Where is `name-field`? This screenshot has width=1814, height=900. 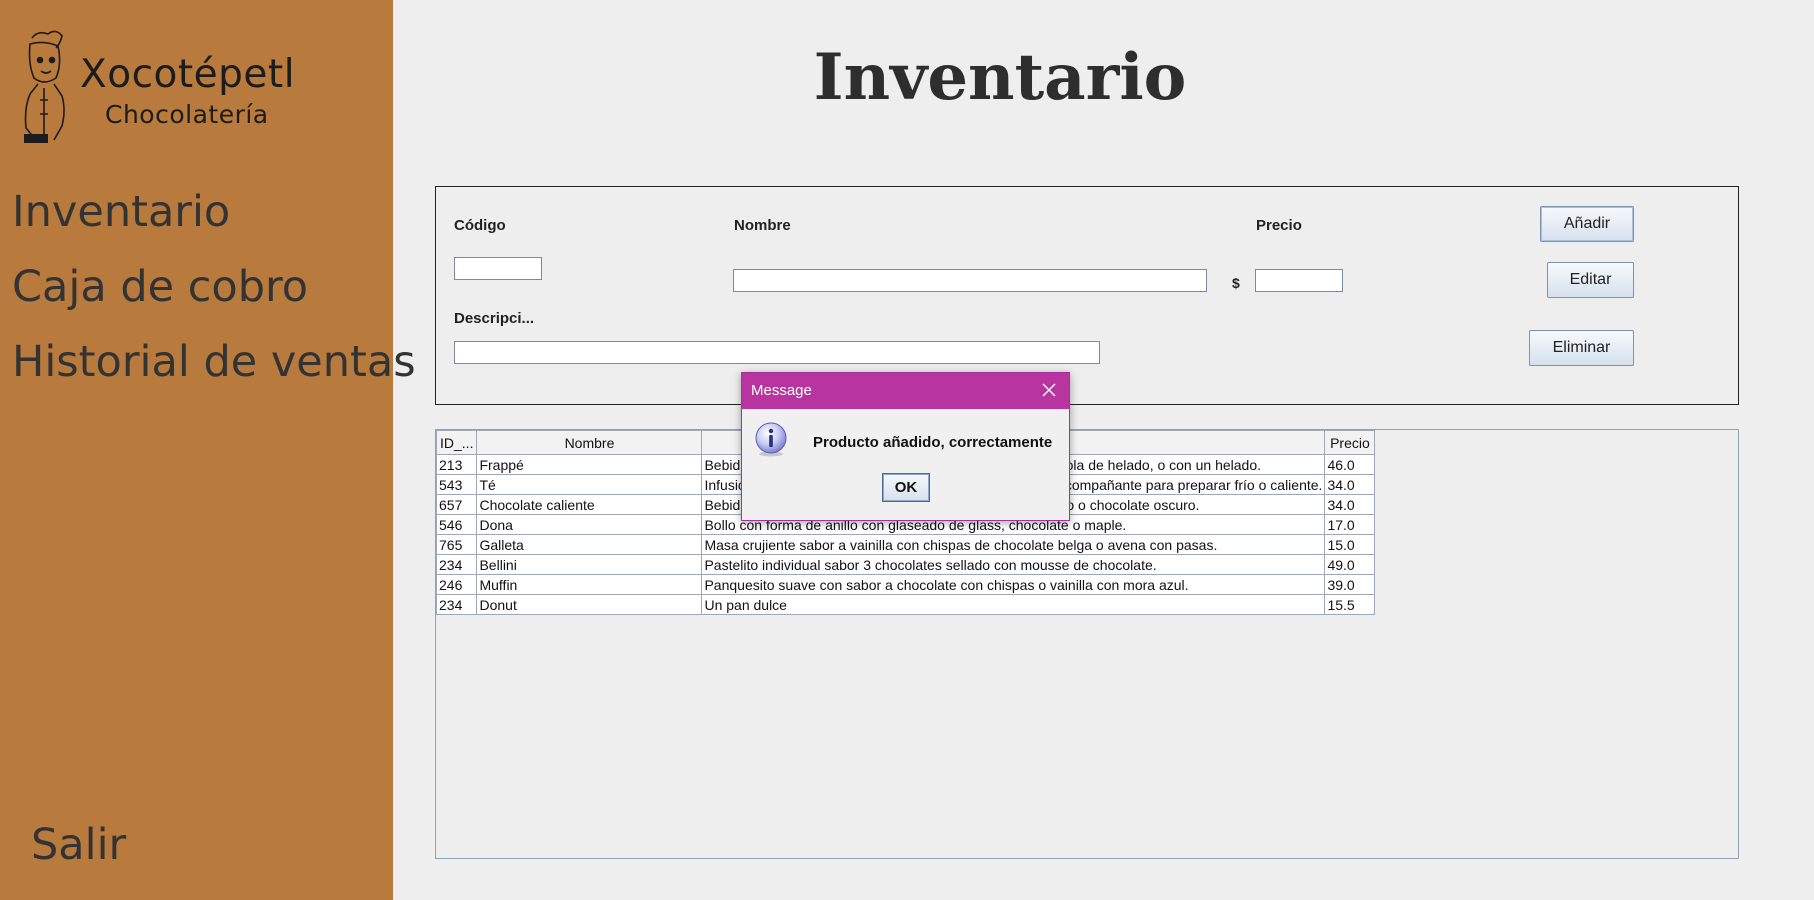
name-field is located at coordinates (970, 280).